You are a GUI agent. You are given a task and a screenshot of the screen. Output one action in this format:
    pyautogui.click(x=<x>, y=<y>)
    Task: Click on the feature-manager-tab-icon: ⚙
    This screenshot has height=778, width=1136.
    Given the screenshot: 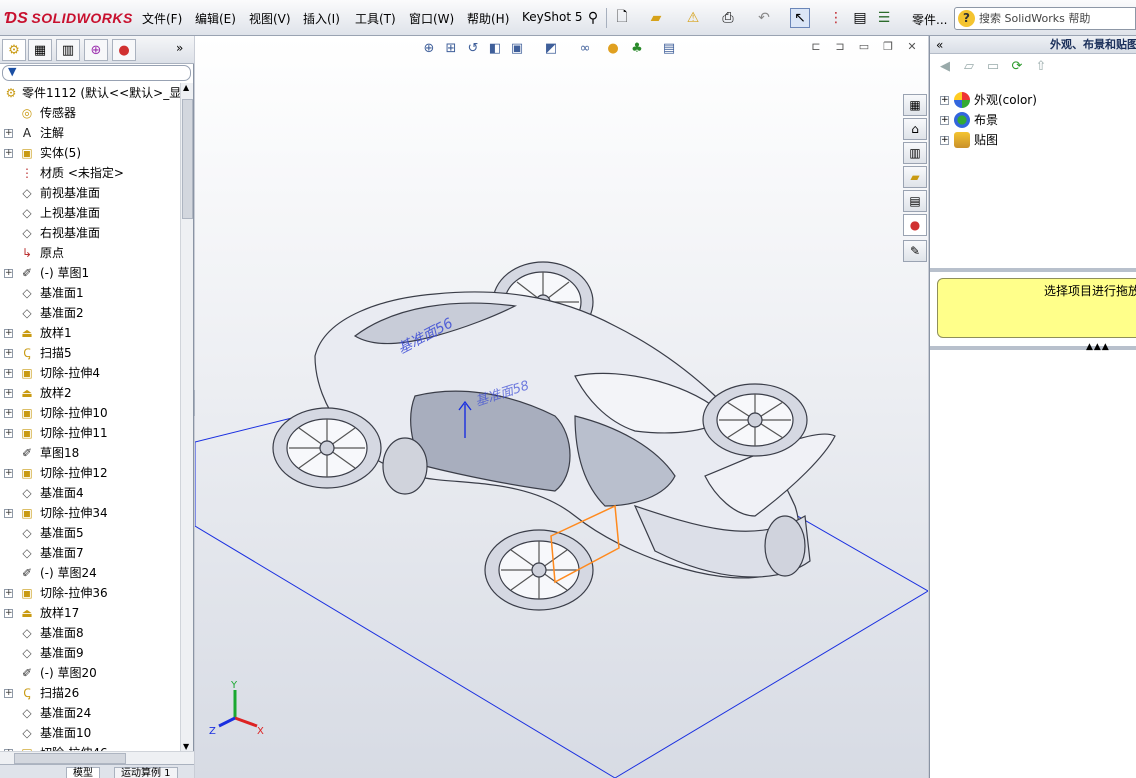 What is the action you would take?
    pyautogui.click(x=14, y=50)
    